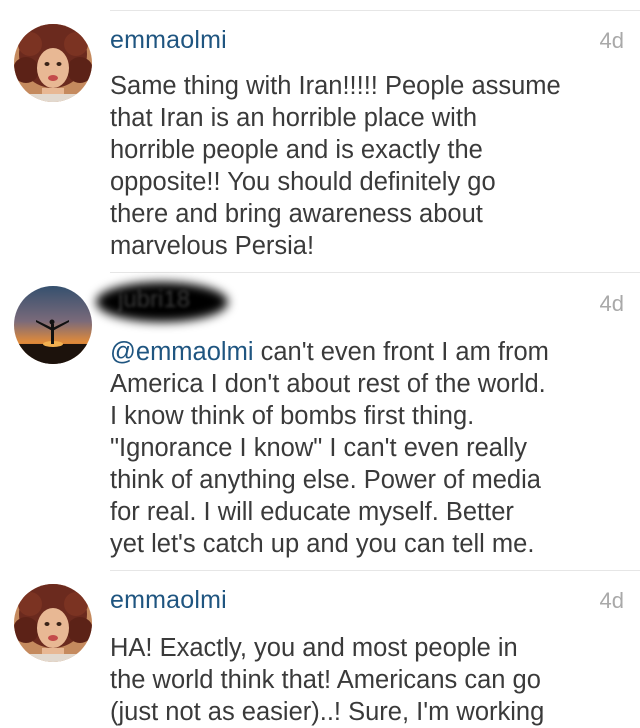 This screenshot has width=640, height=728. I want to click on comment-line: for real. I will educate myself. Better, so click(312, 512).